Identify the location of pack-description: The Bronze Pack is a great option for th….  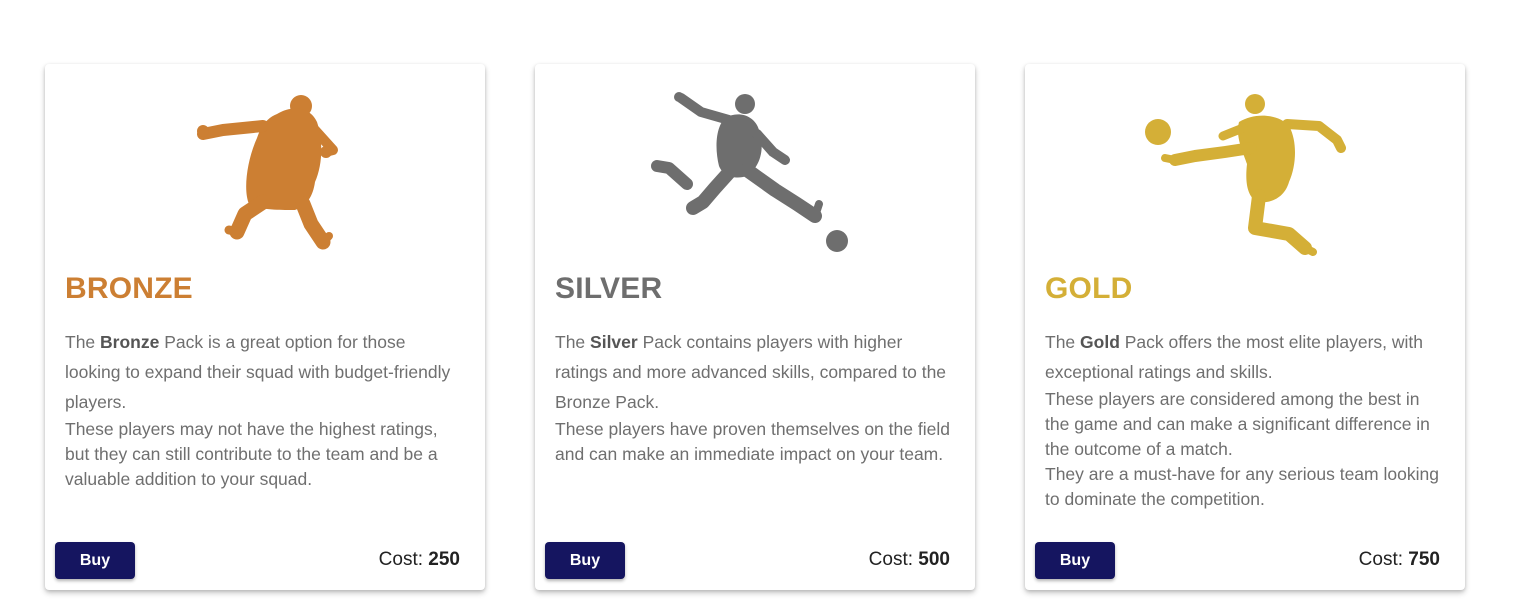
(265, 409).